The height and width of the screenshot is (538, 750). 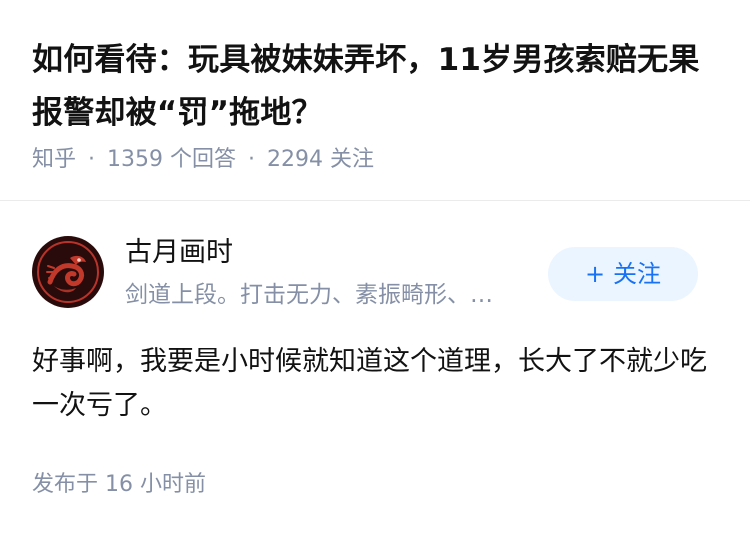 I want to click on plus-icon: +, so click(x=595, y=274).